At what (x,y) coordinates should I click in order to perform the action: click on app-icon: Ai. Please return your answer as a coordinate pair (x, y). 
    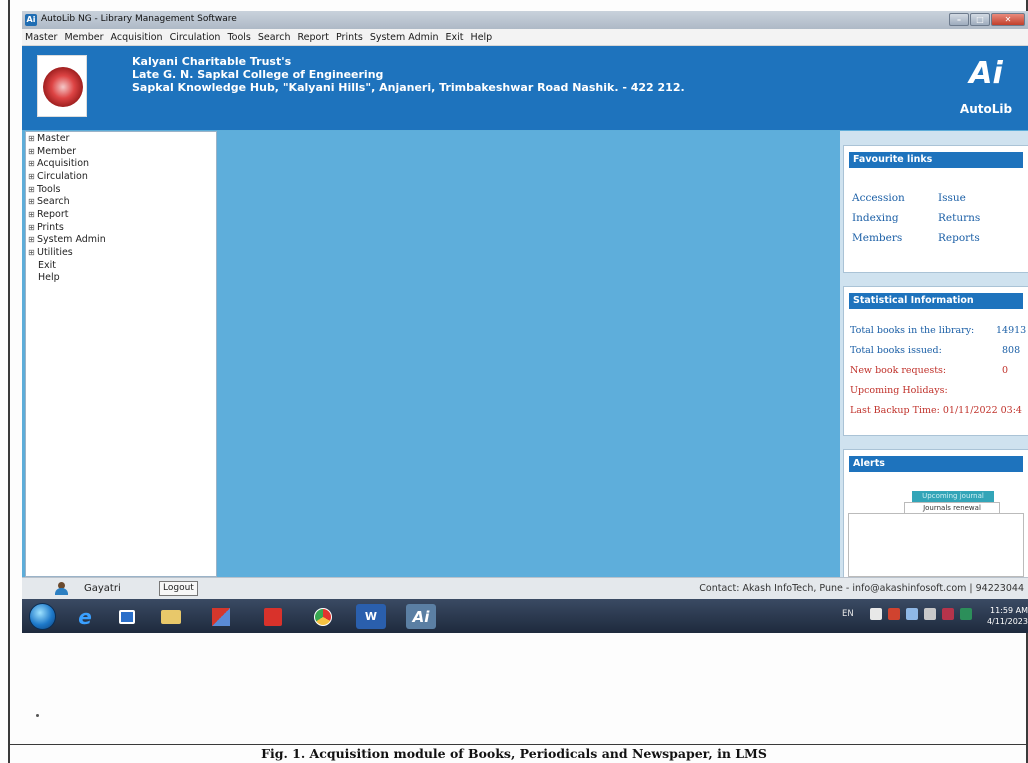
    Looking at the image, I should click on (31, 20).